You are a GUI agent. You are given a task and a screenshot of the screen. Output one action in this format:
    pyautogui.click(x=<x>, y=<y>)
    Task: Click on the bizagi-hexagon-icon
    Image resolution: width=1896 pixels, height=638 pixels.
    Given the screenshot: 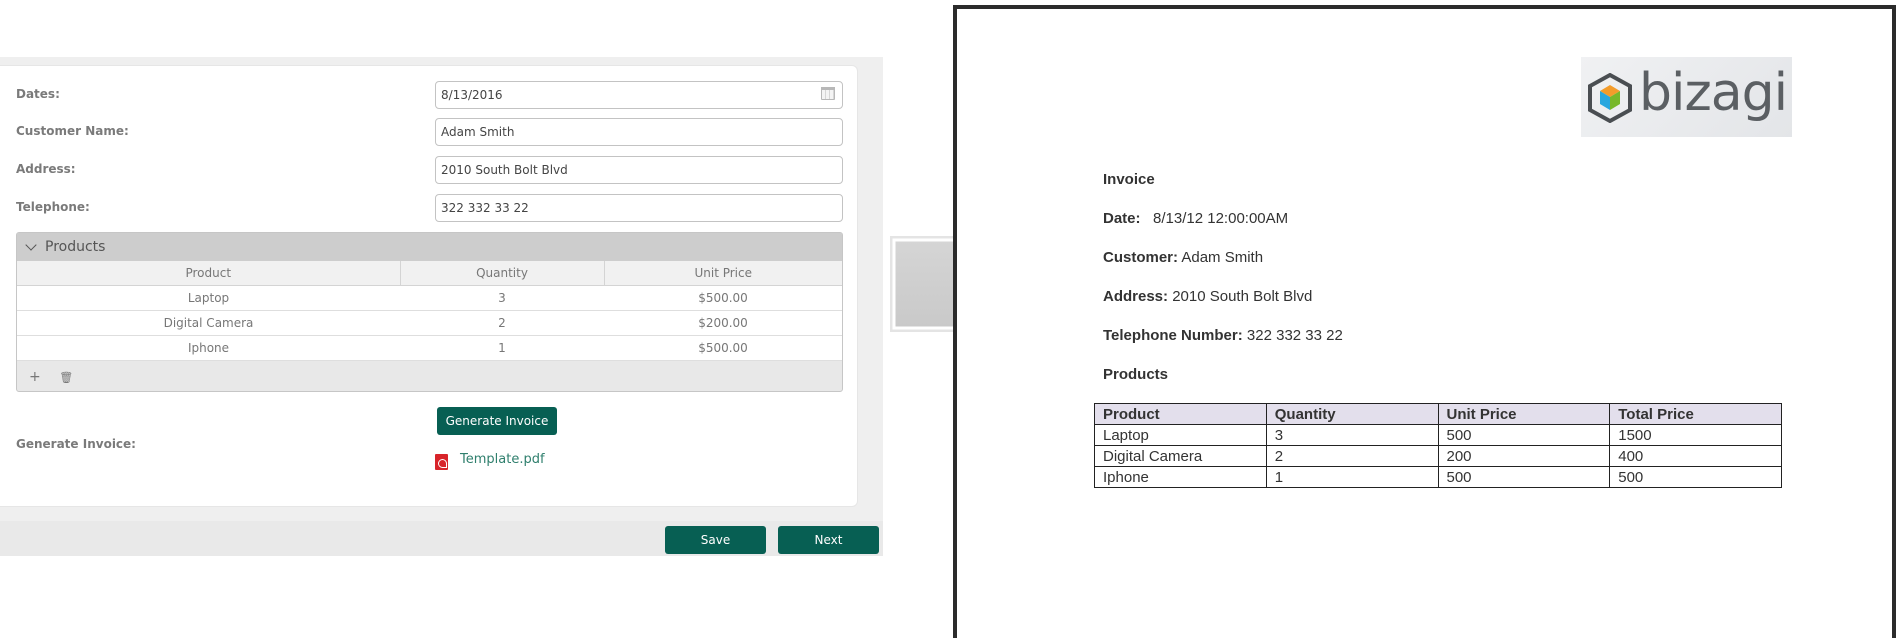 What is the action you would take?
    pyautogui.click(x=1610, y=98)
    